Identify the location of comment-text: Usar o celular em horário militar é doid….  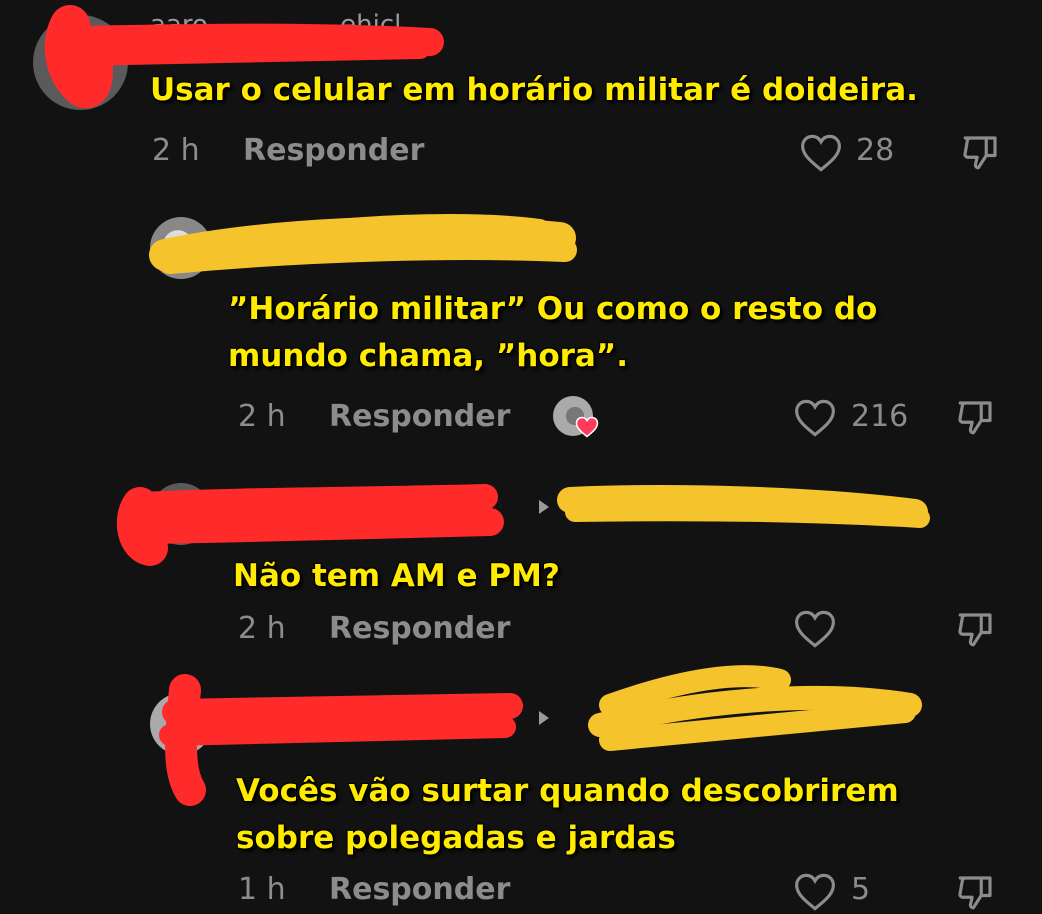
(534, 90).